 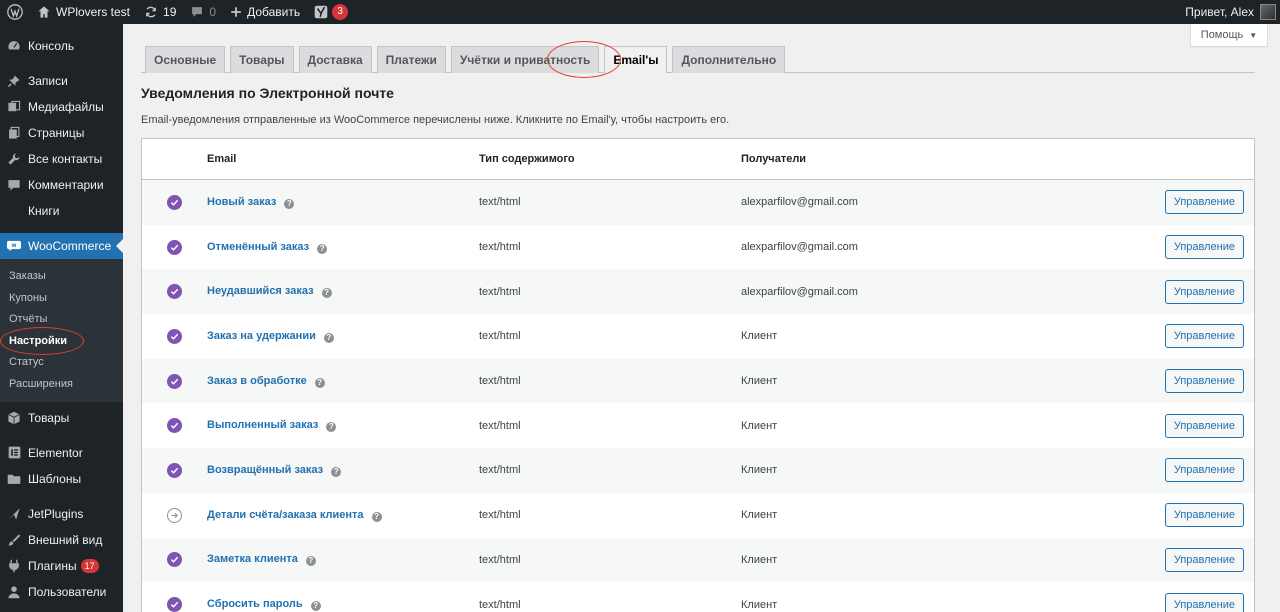 I want to click on site-name-link: WPlovers test, so click(x=83, y=12).